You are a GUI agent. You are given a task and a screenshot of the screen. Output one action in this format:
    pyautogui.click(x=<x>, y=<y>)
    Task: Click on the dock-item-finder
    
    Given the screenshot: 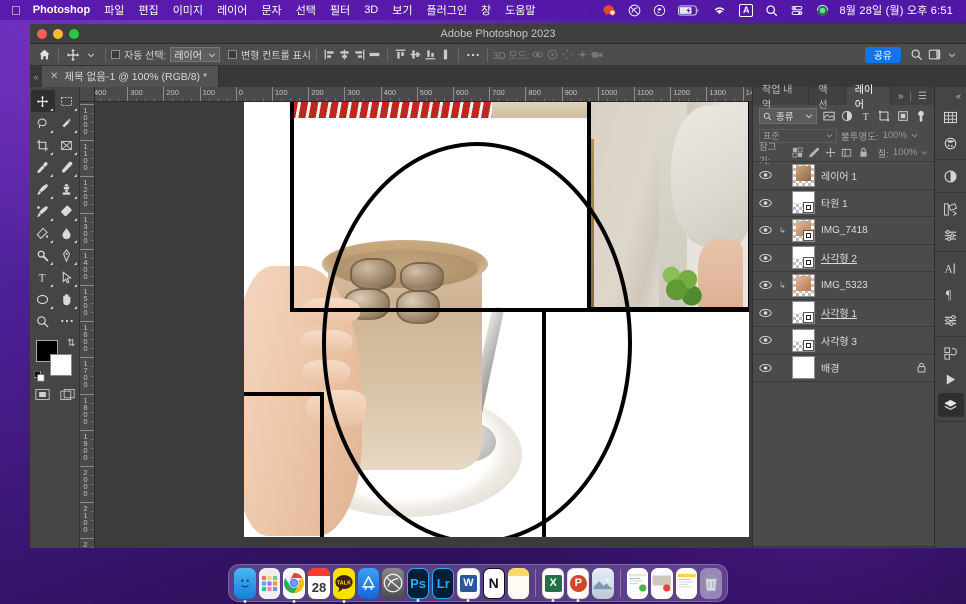 What is the action you would take?
    pyautogui.click(x=245, y=585)
    